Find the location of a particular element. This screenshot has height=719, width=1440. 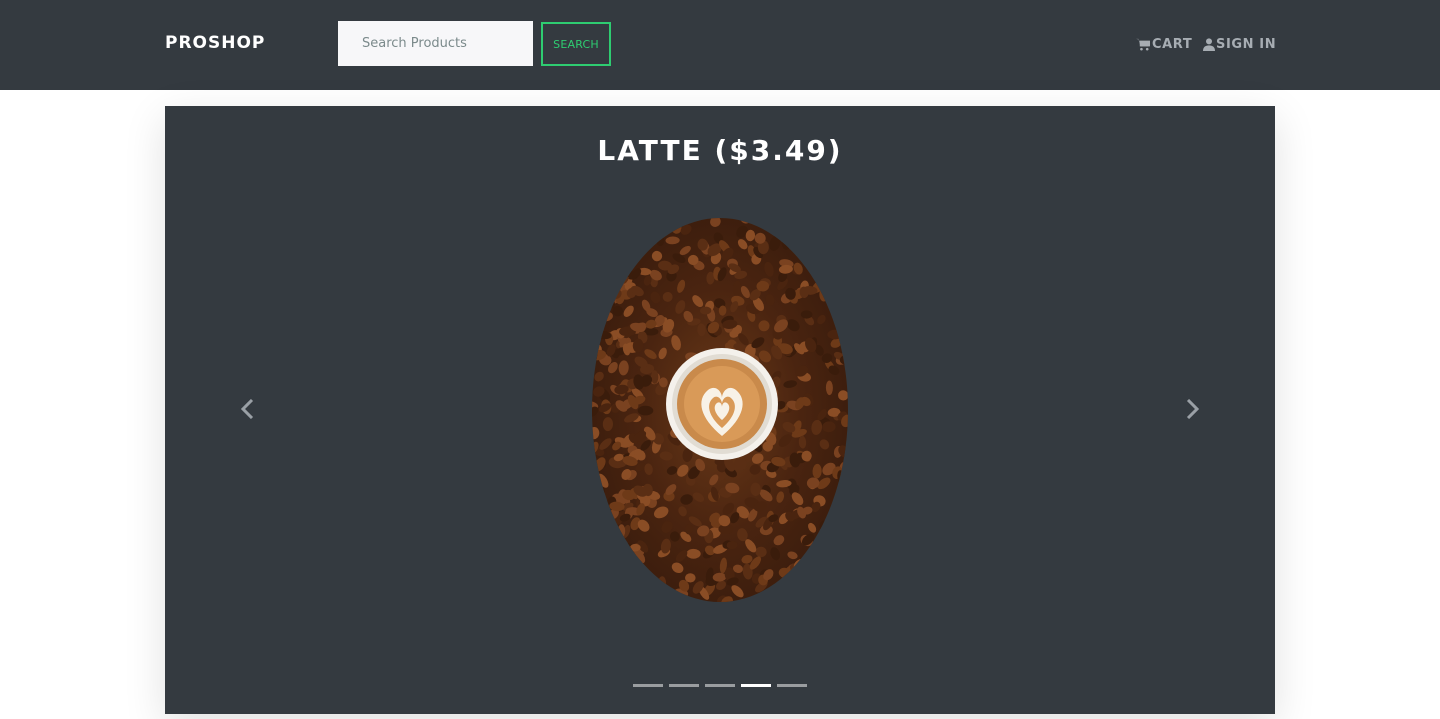

search-input is located at coordinates (435, 43).